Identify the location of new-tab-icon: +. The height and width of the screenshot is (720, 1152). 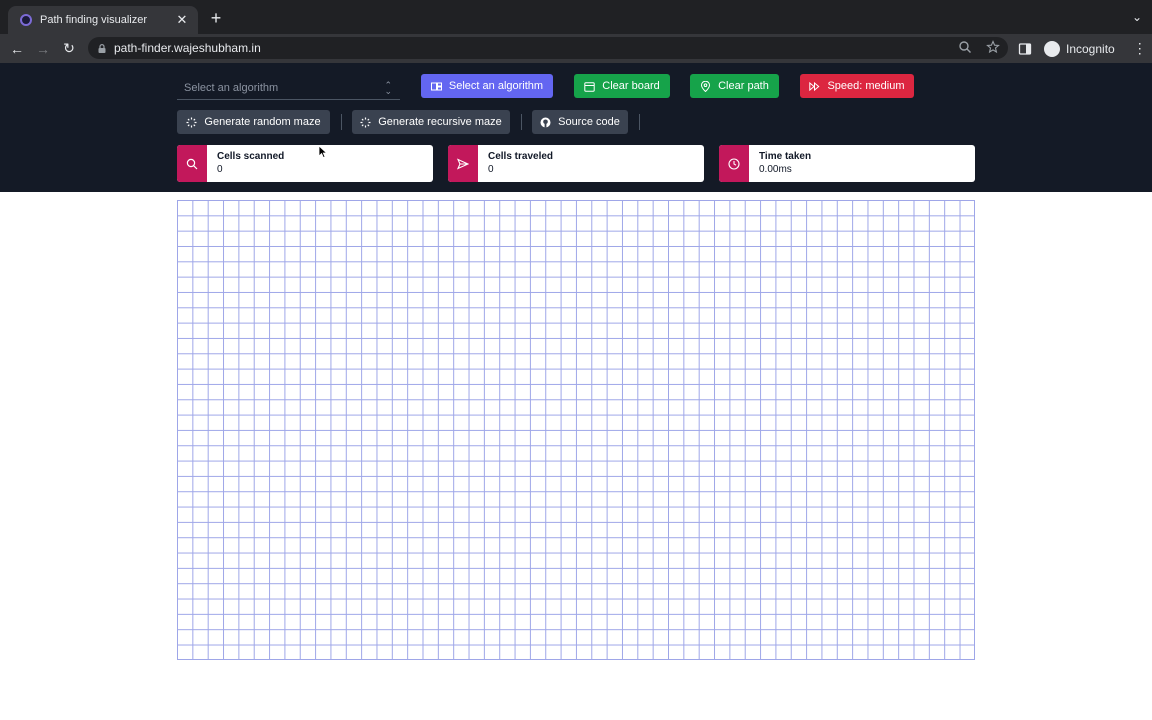
(216, 18).